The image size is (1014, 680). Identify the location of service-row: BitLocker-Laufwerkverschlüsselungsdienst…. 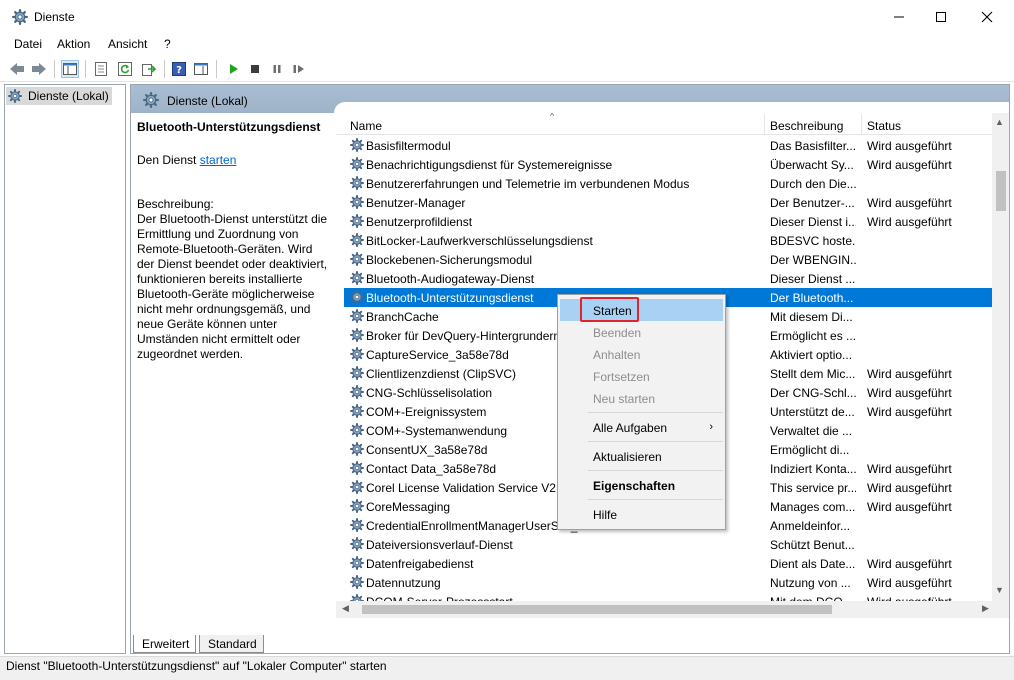
(668, 240).